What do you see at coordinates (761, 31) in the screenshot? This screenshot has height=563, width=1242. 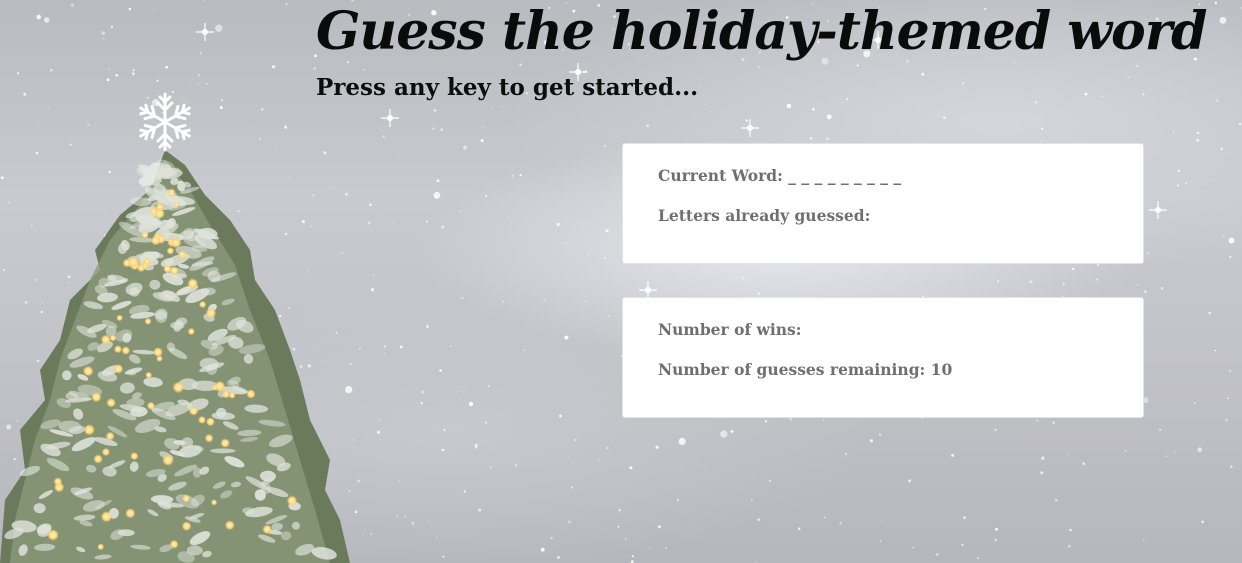 I see `page-title: Guess the holiday-themed word` at bounding box center [761, 31].